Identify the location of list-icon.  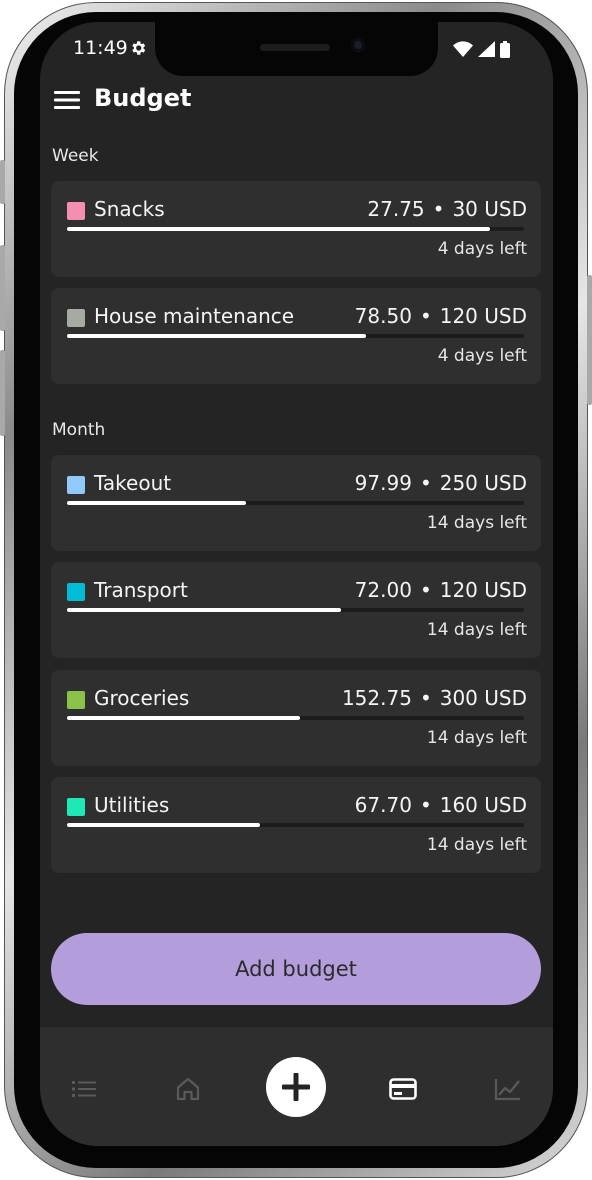
(84, 1089).